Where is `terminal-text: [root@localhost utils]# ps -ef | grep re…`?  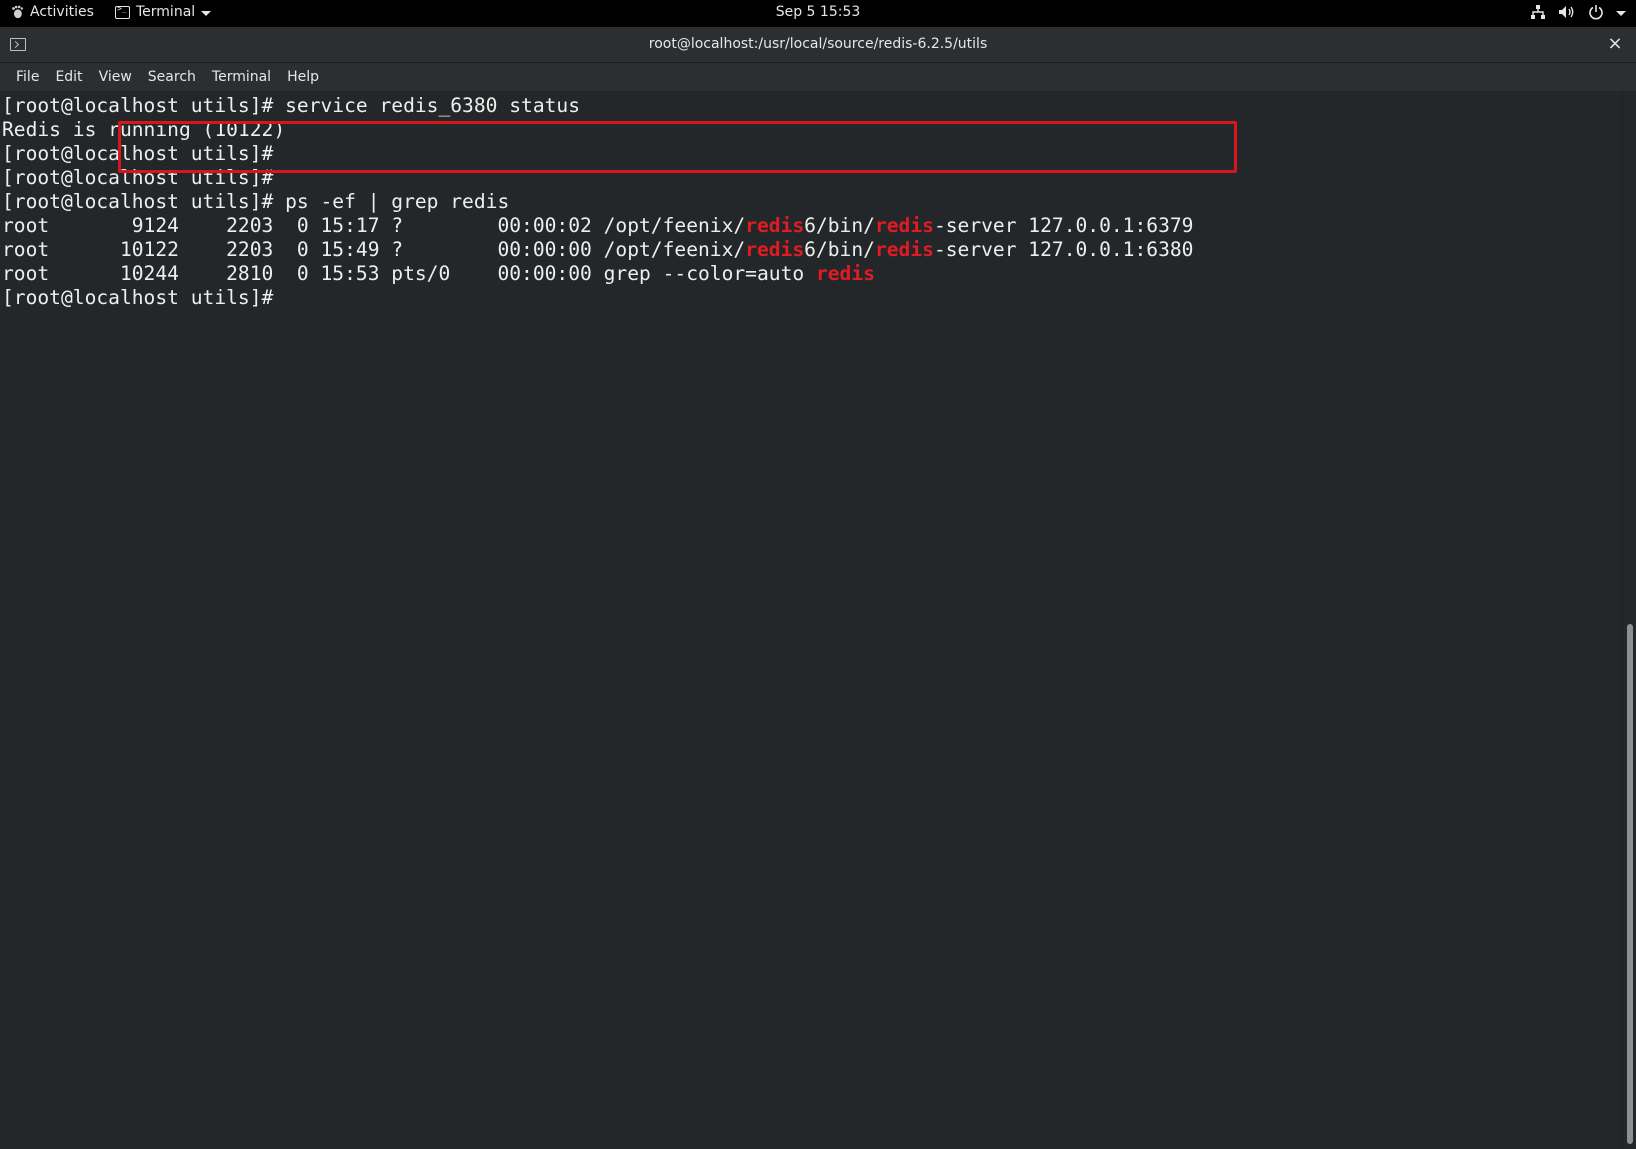 terminal-text: [root@localhost utils]# ps -ef | grep re… is located at coordinates (256, 201).